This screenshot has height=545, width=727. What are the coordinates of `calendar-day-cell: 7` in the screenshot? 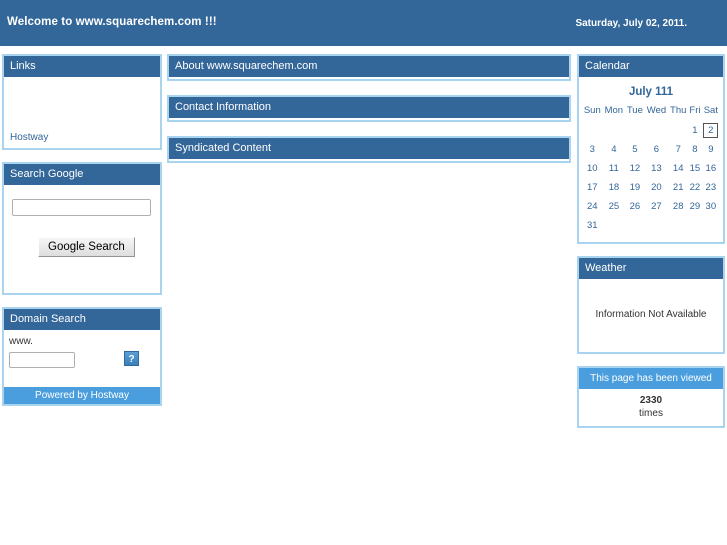 It's located at (678, 149).